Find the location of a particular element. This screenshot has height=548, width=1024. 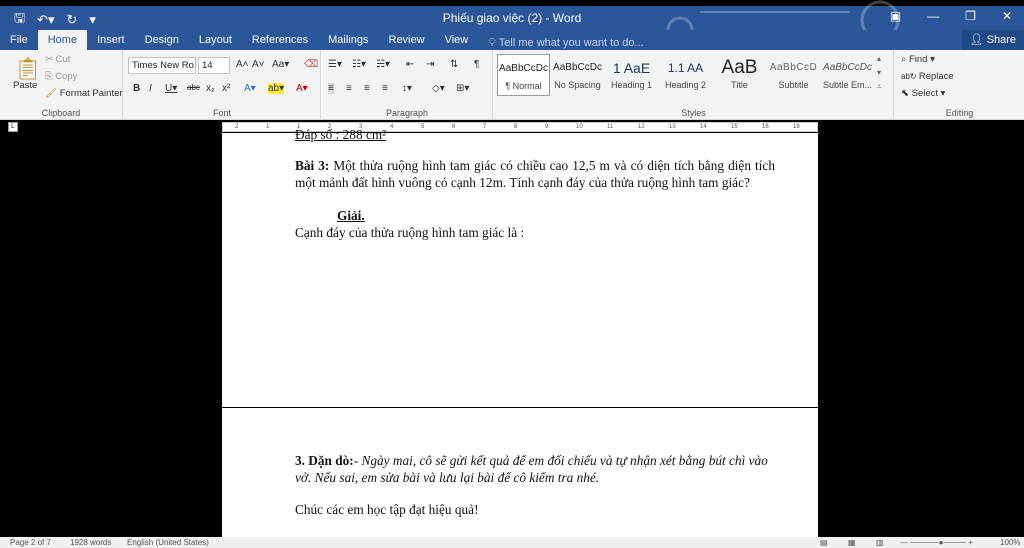

format-painter-button: 🖌︎ Format Painter is located at coordinates (84, 93).